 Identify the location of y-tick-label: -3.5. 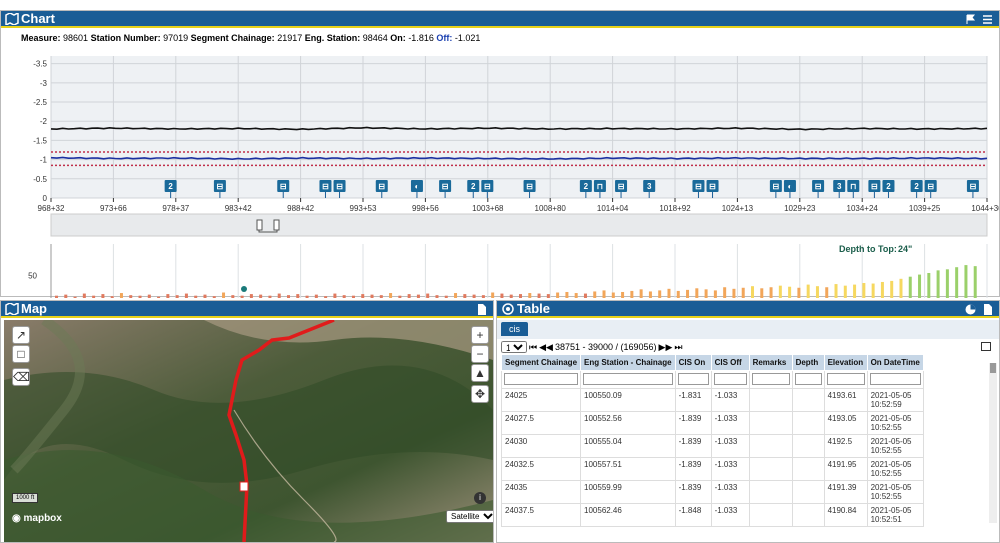
(40, 64).